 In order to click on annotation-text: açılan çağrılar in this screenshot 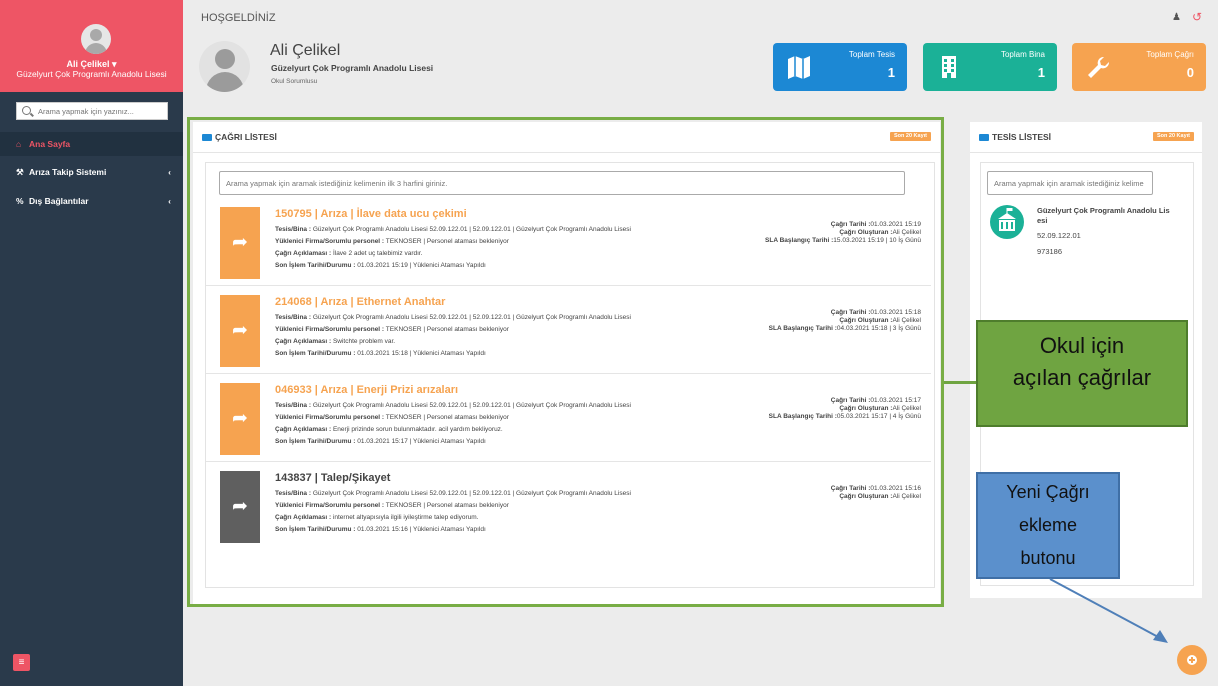, I will do `click(1082, 377)`.